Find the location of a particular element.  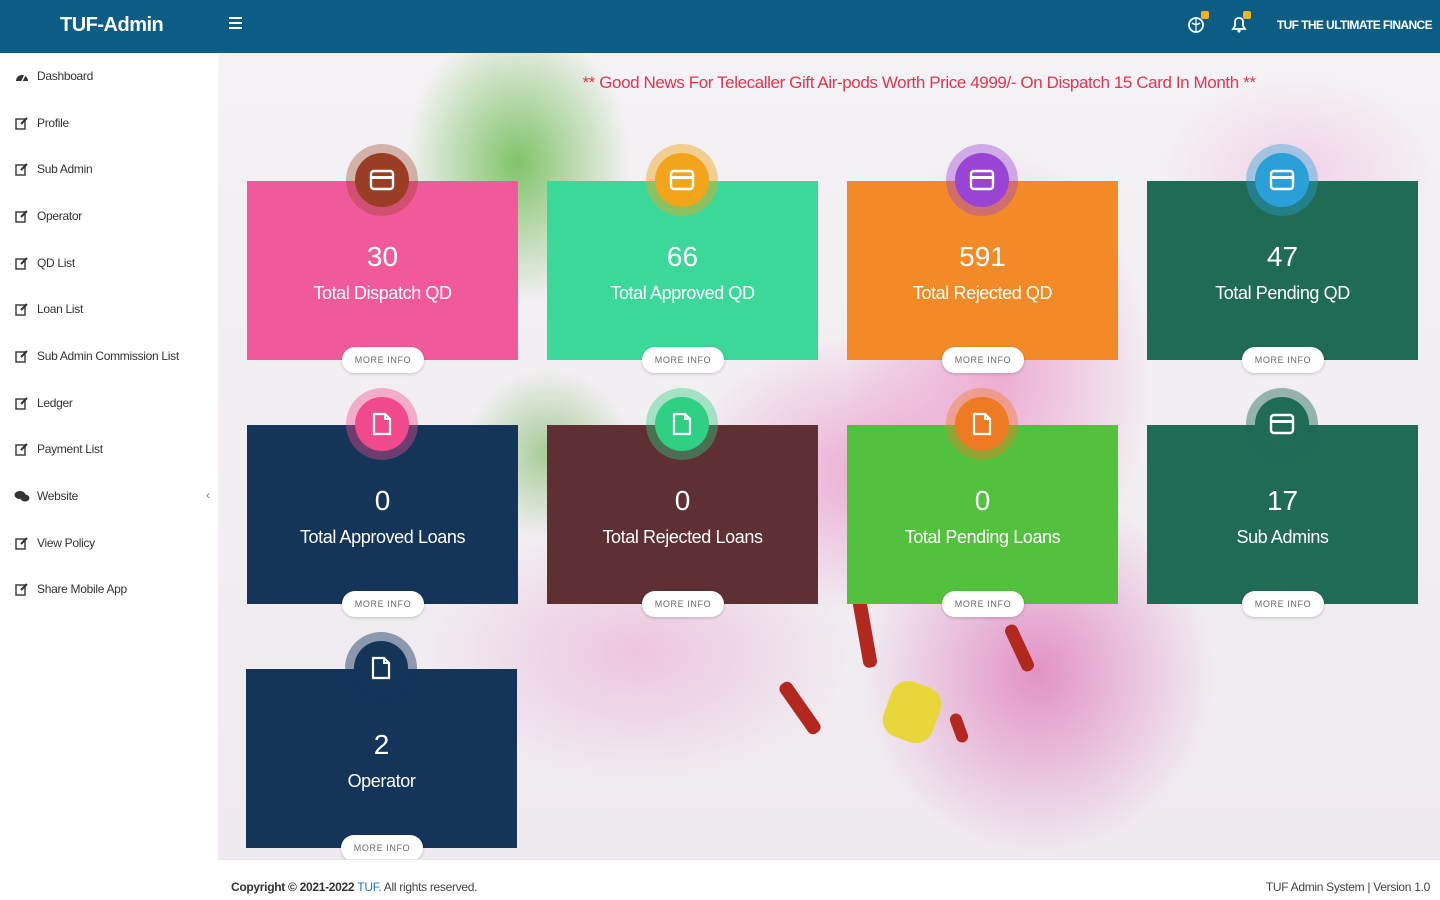

stat-card-total-dispatch-qd: 30 Total Dispatch QD MORE INFO is located at coordinates (382, 258).